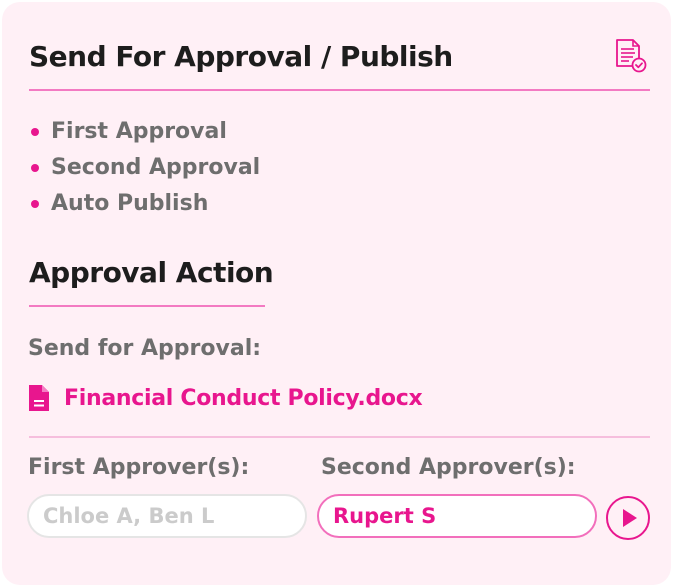  What do you see at coordinates (339, 437) in the screenshot?
I see `divider` at bounding box center [339, 437].